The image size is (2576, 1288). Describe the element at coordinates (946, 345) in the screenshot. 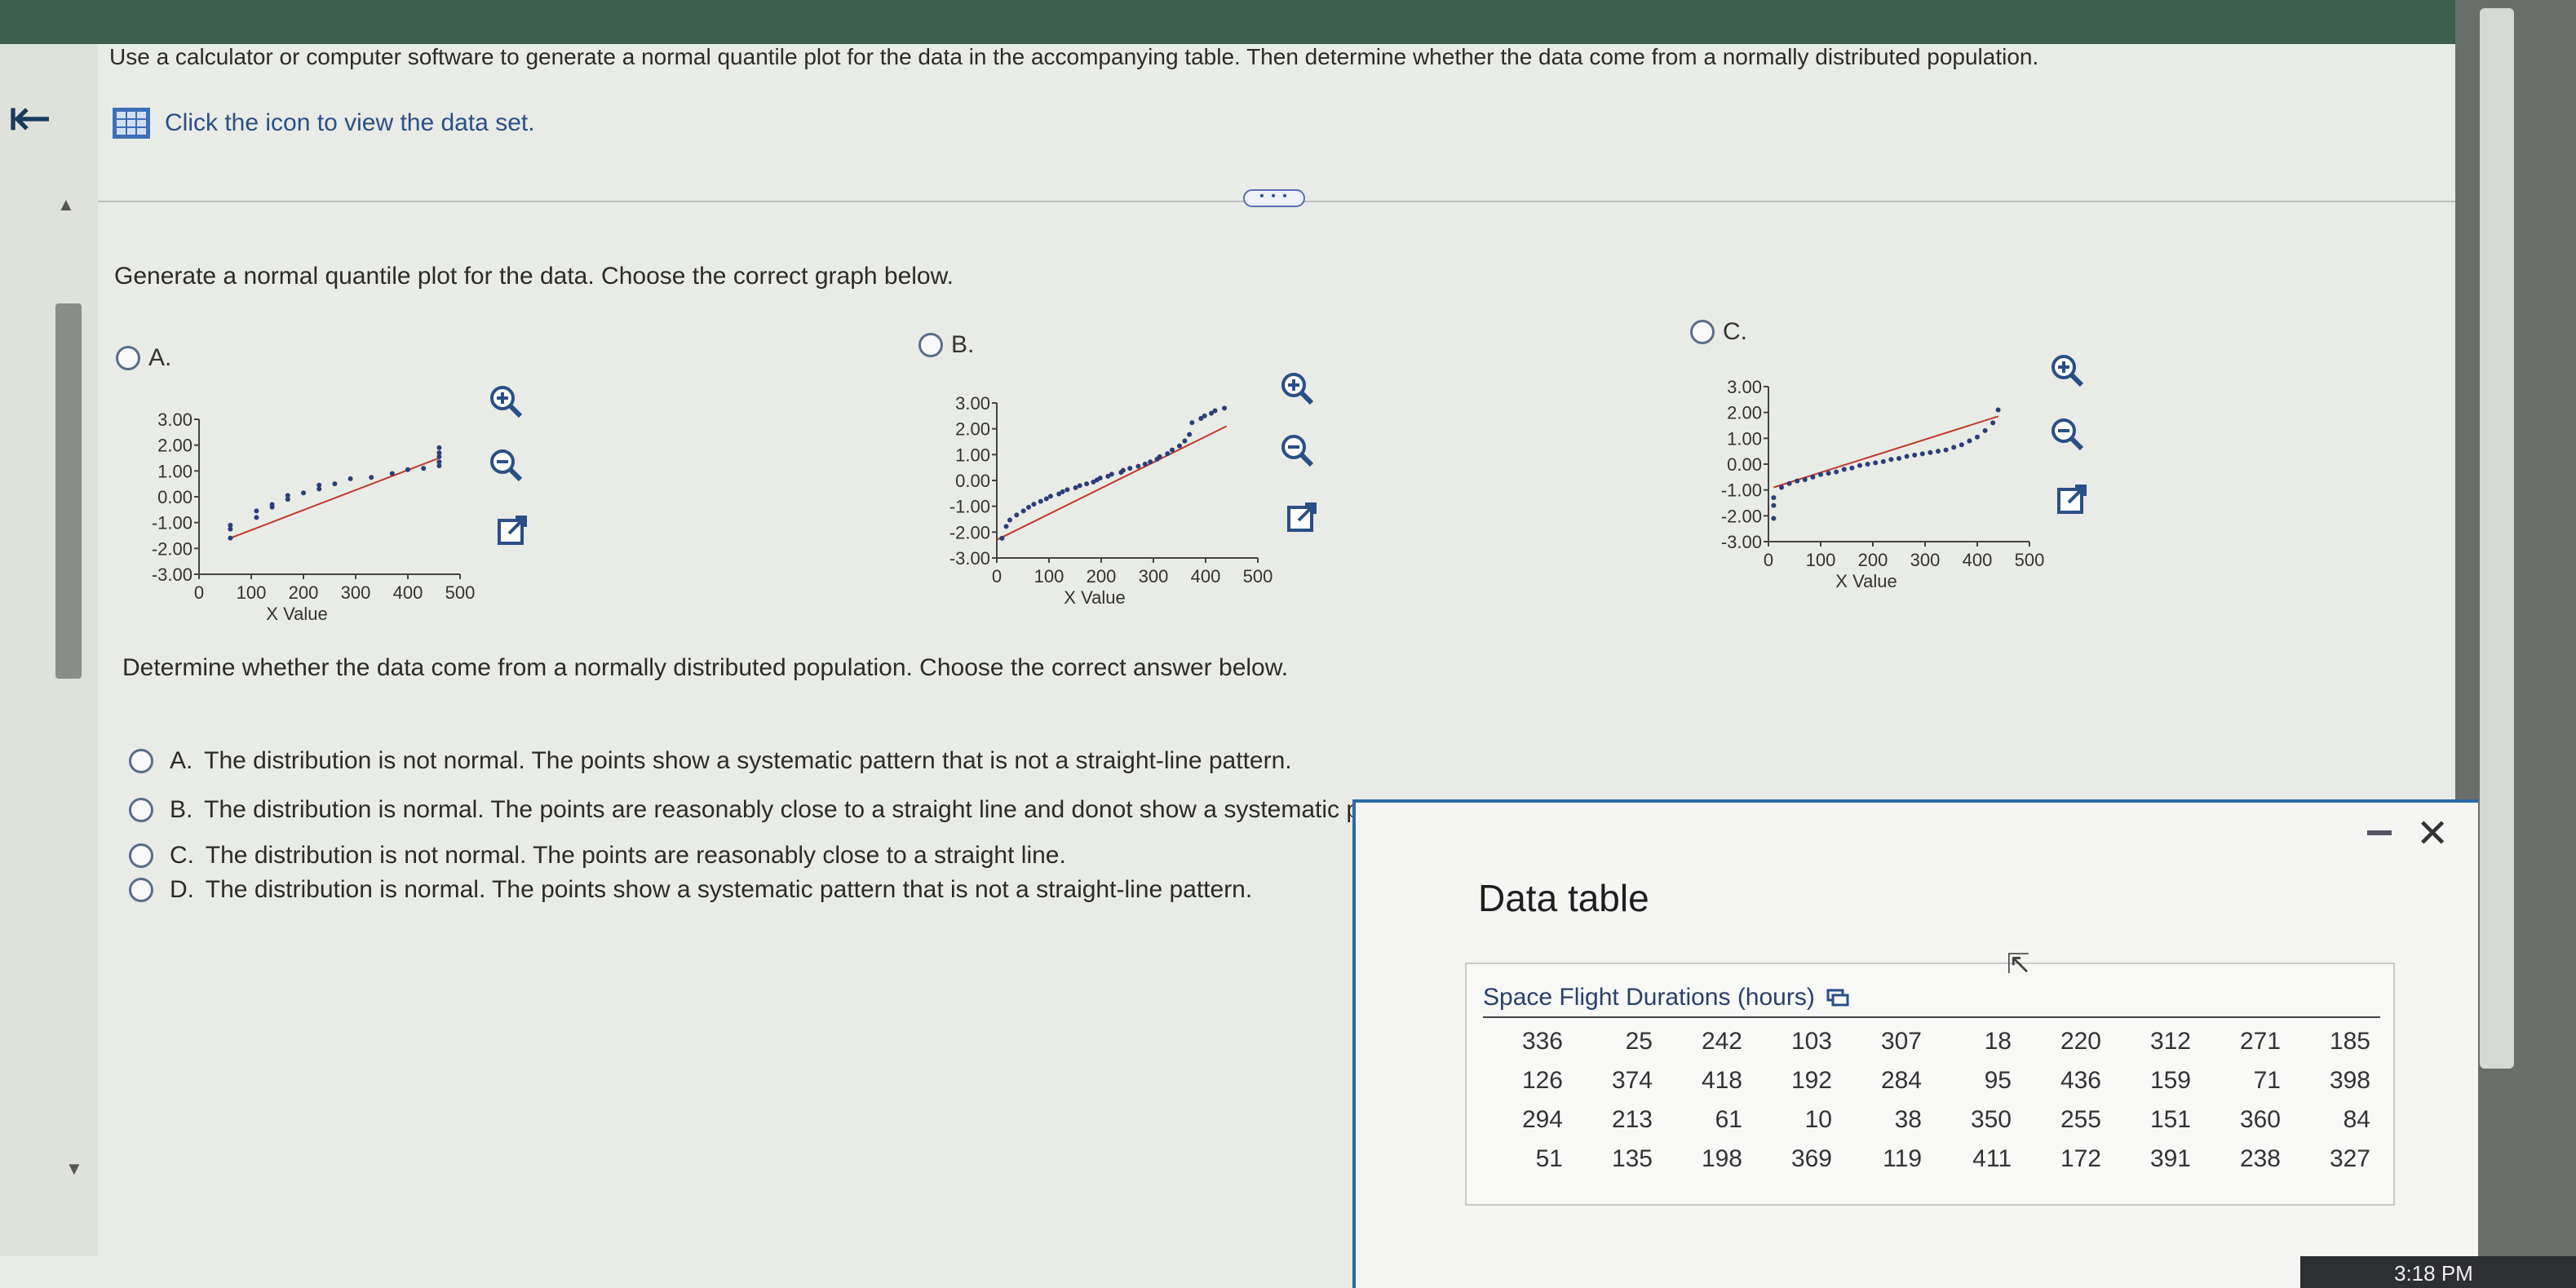

I see `option-b: B.` at that location.